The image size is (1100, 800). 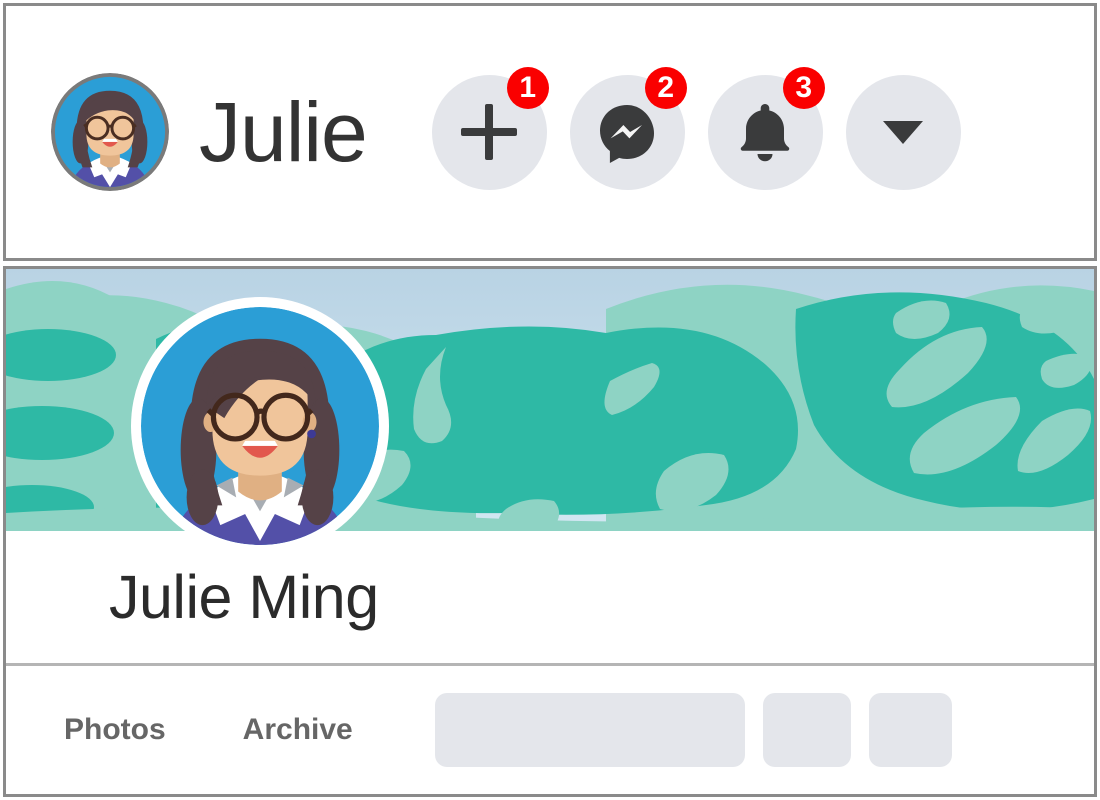 I want to click on create-button: 1, so click(x=490, y=128).